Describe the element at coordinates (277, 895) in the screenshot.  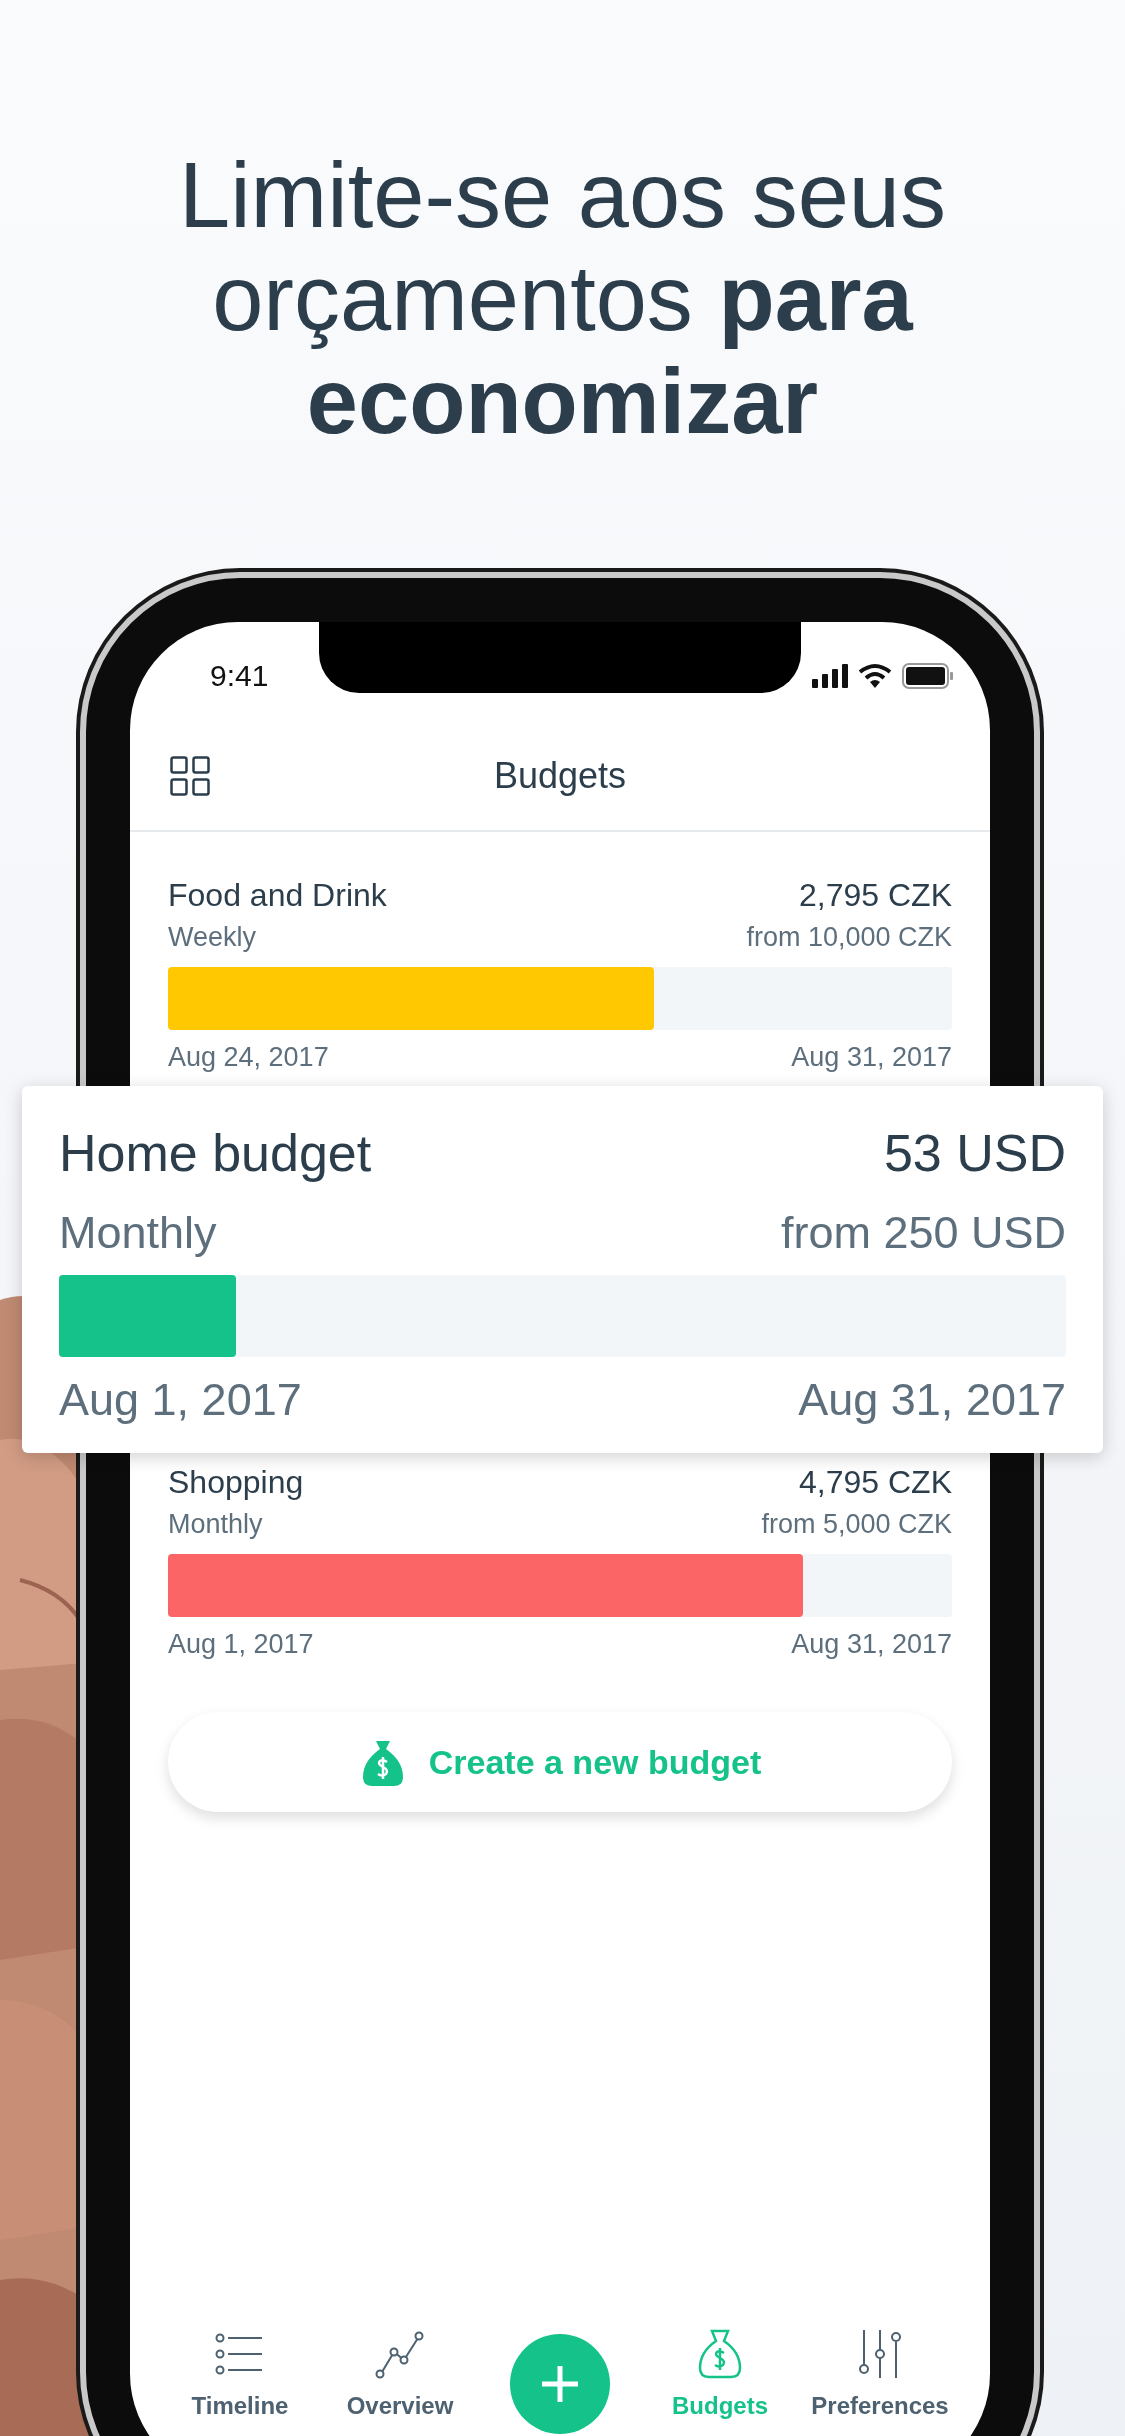
I see `budget-name: Food and Drink` at that location.